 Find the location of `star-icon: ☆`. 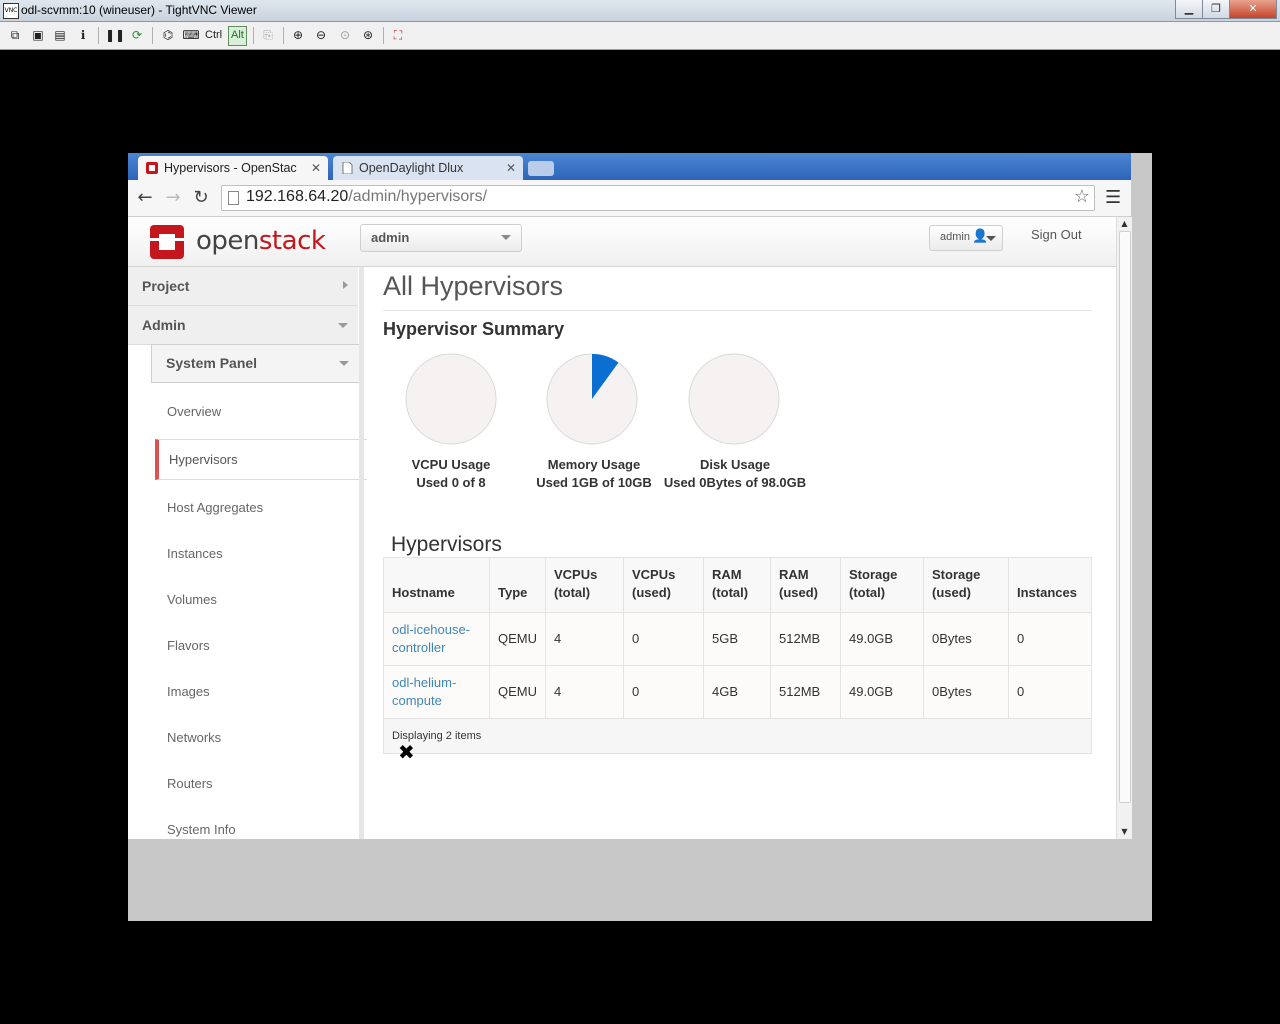

star-icon: ☆ is located at coordinates (1082, 196).